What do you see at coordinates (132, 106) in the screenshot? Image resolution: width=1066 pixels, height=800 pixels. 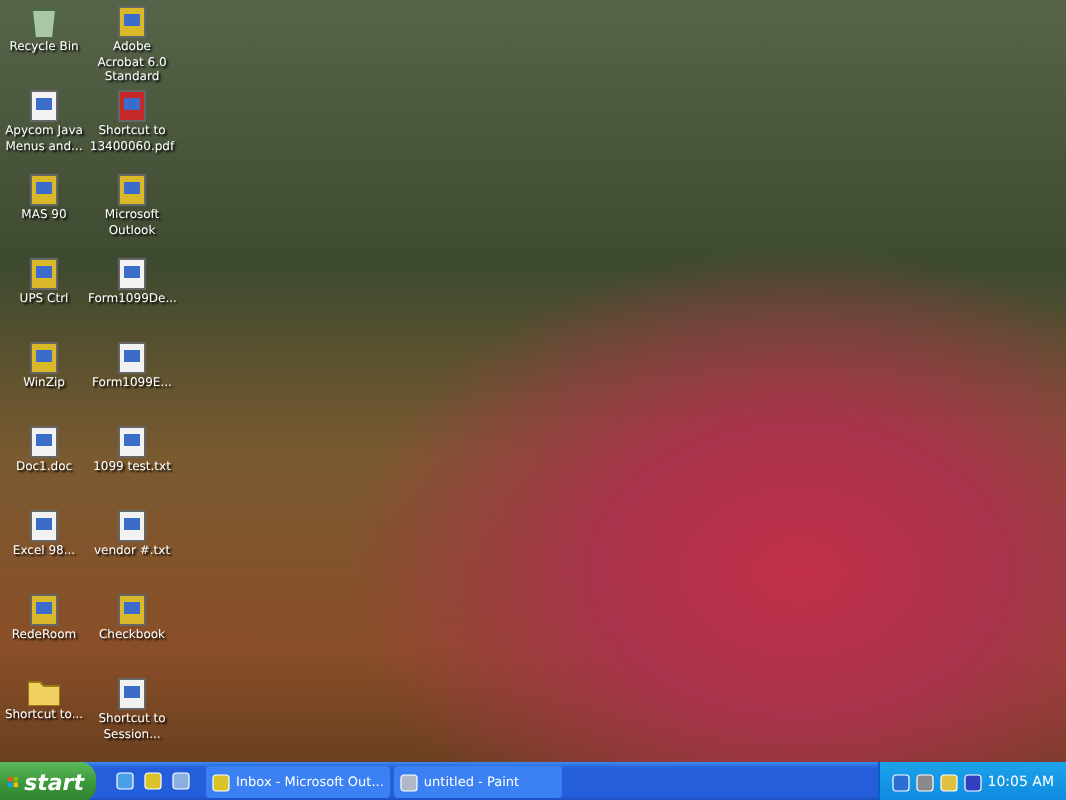 I see `pdf-file-icon` at bounding box center [132, 106].